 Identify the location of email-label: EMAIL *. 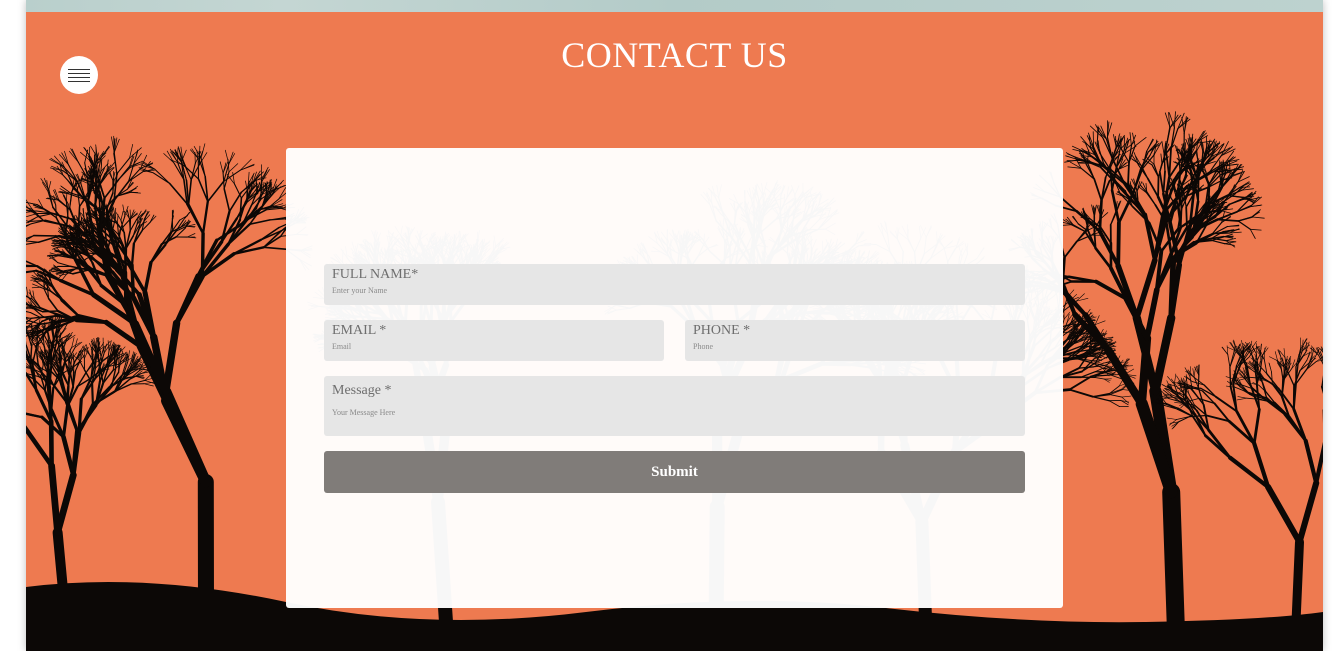
(359, 330).